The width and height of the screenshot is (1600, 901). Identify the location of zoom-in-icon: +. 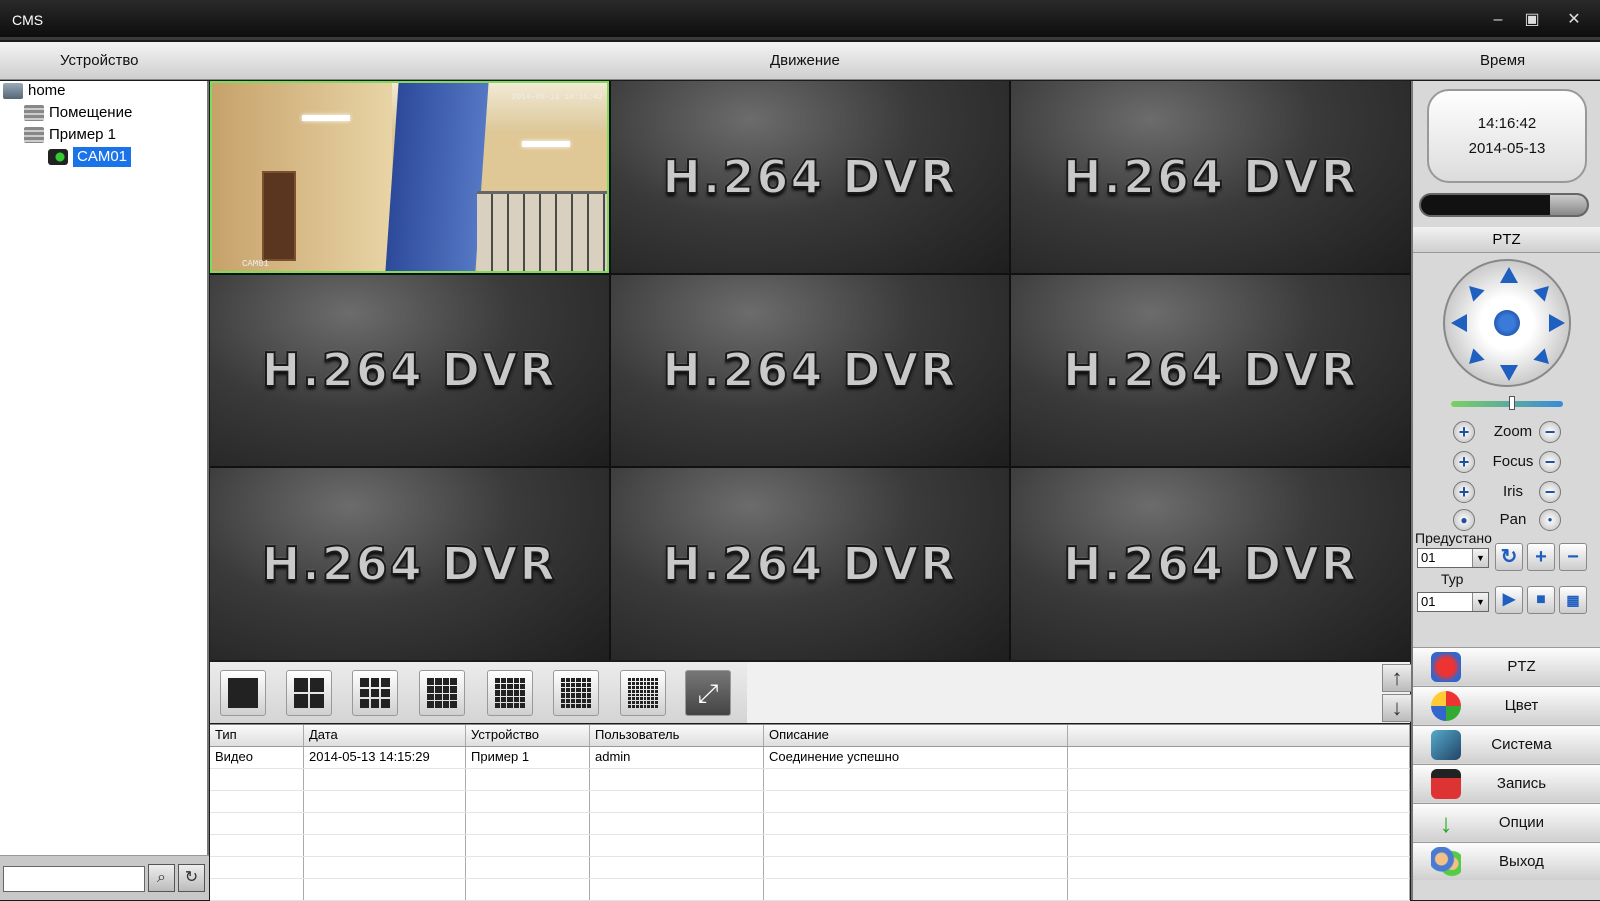
(1464, 432).